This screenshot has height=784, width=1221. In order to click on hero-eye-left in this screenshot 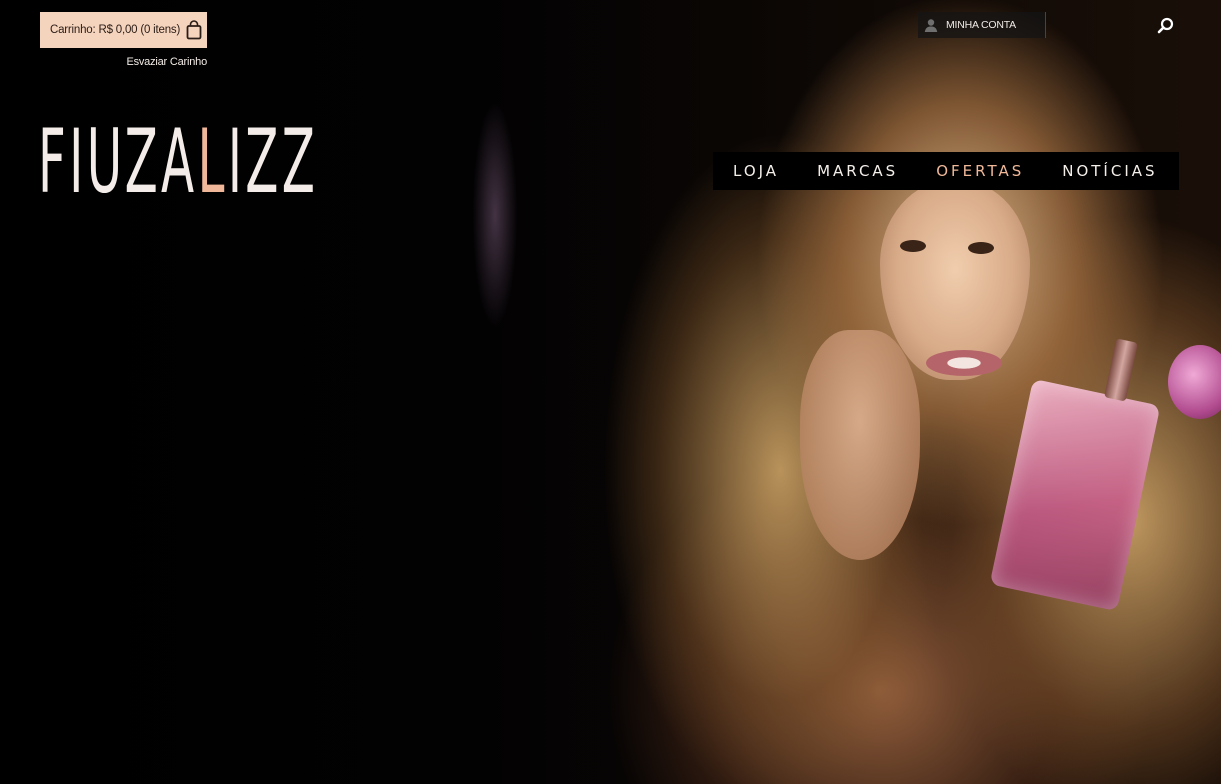, I will do `click(913, 246)`.